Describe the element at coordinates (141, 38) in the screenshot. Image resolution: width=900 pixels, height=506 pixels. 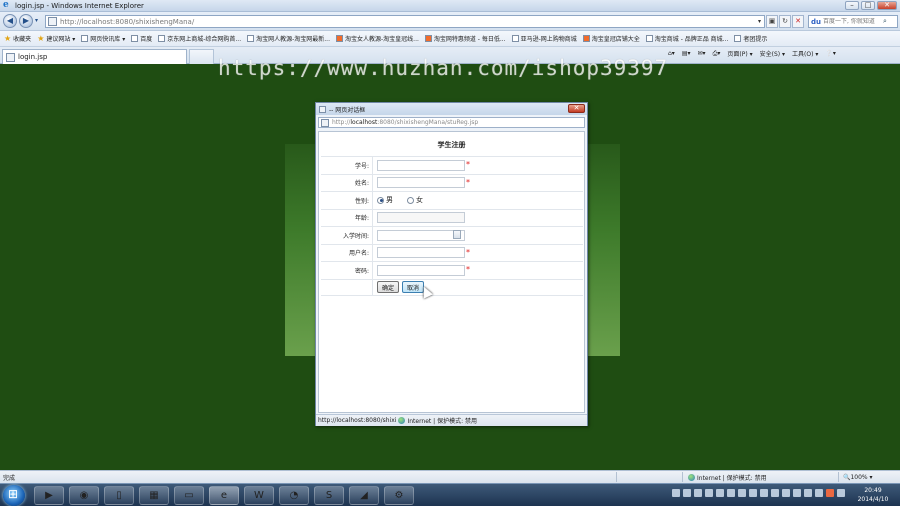
I see `favorite-item: 百度` at that location.